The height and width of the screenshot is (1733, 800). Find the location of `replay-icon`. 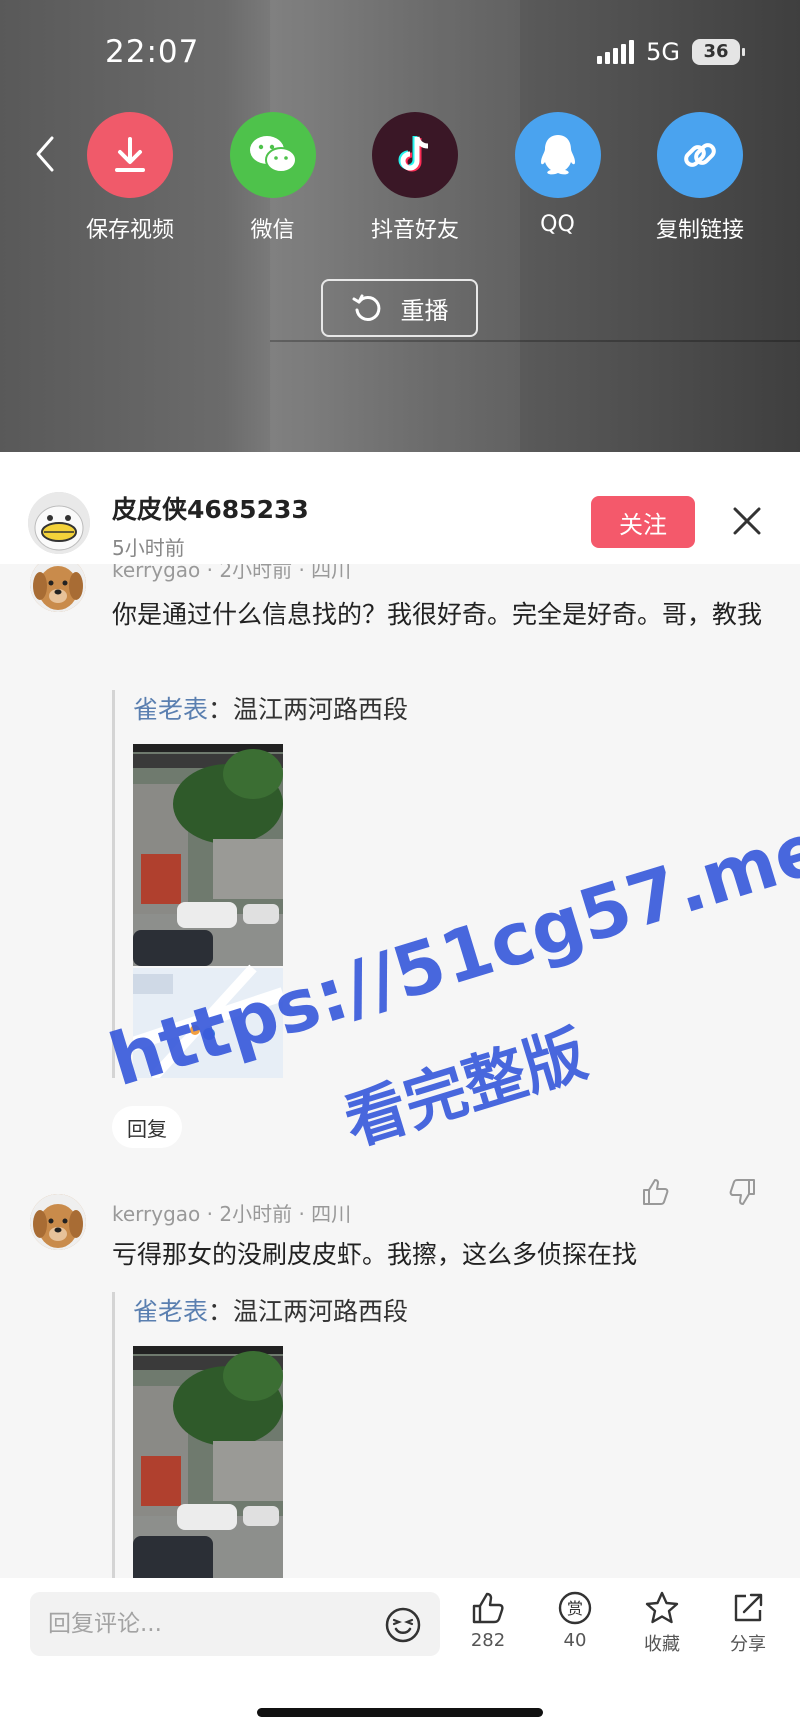

replay-icon is located at coordinates (366, 307).